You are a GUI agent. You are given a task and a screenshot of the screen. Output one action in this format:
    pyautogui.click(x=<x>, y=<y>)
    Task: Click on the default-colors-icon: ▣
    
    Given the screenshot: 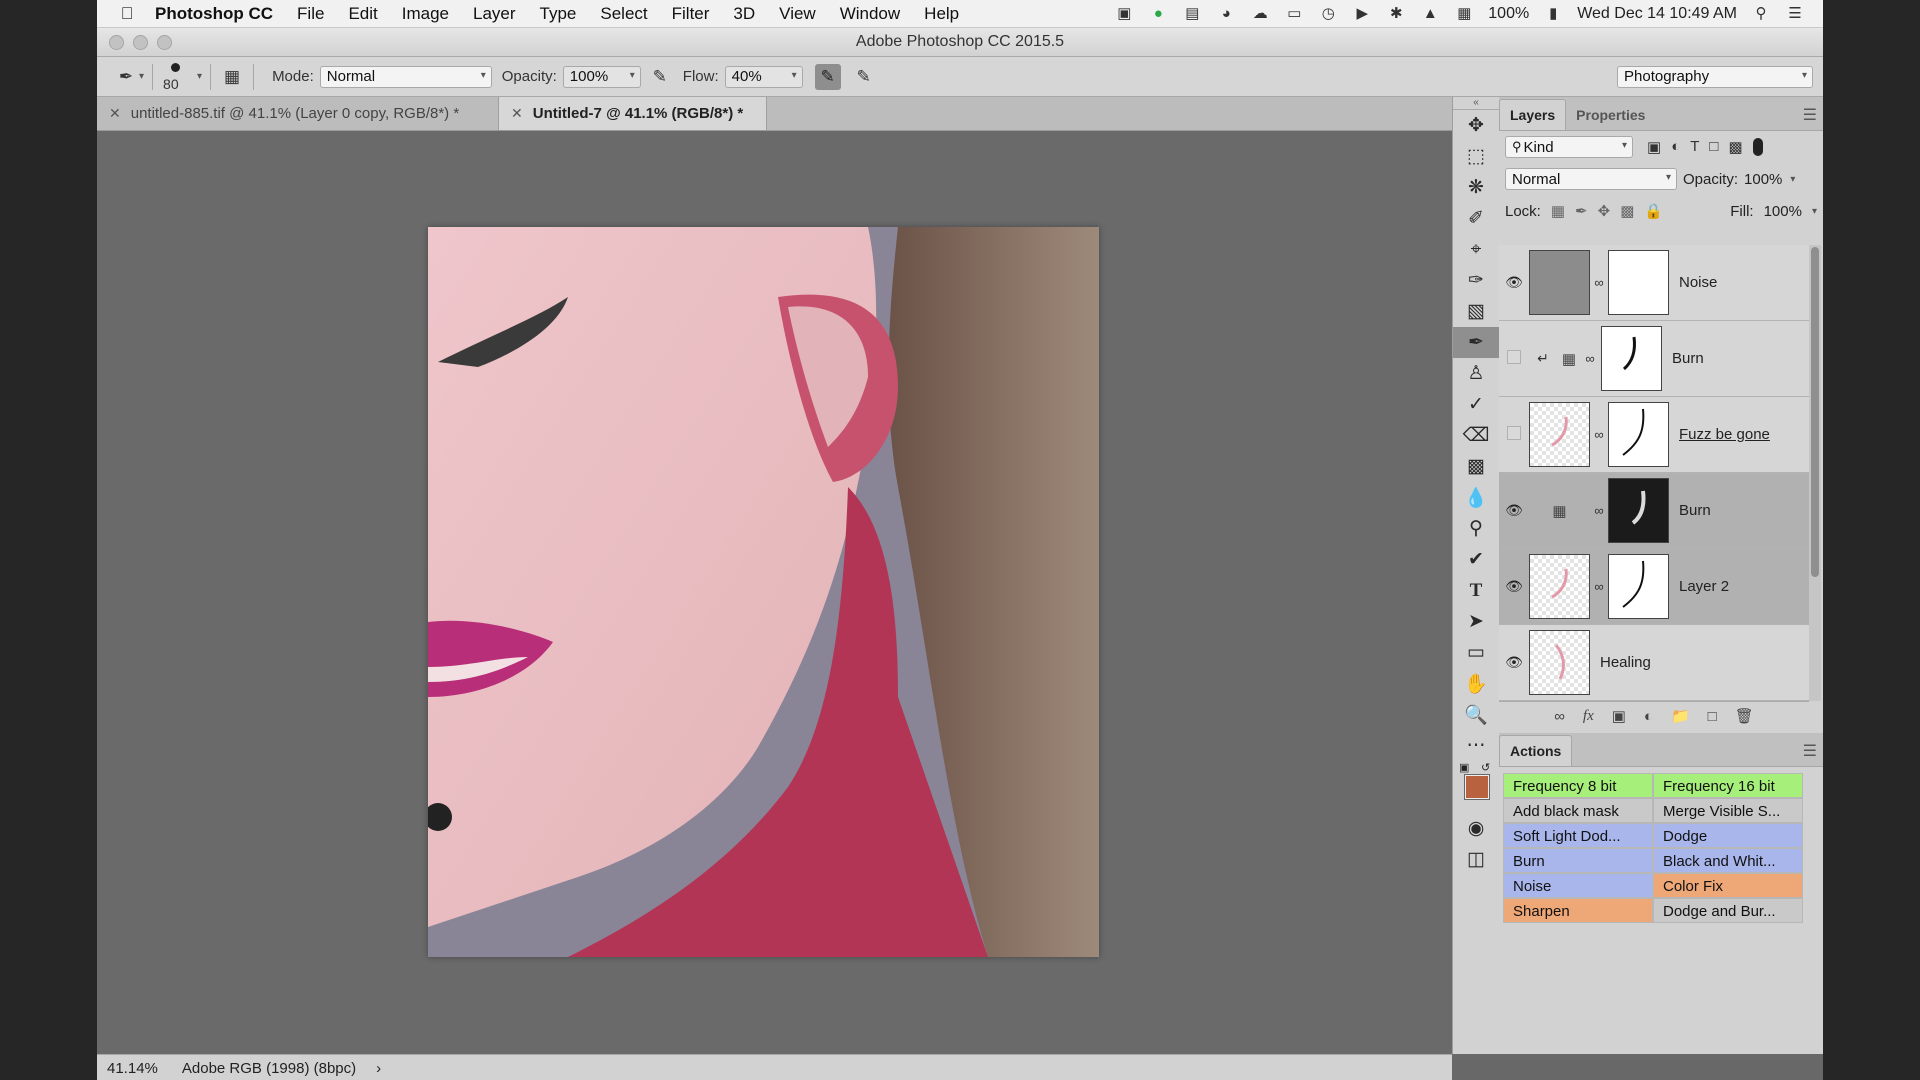 What is the action you would take?
    pyautogui.click(x=1464, y=767)
    